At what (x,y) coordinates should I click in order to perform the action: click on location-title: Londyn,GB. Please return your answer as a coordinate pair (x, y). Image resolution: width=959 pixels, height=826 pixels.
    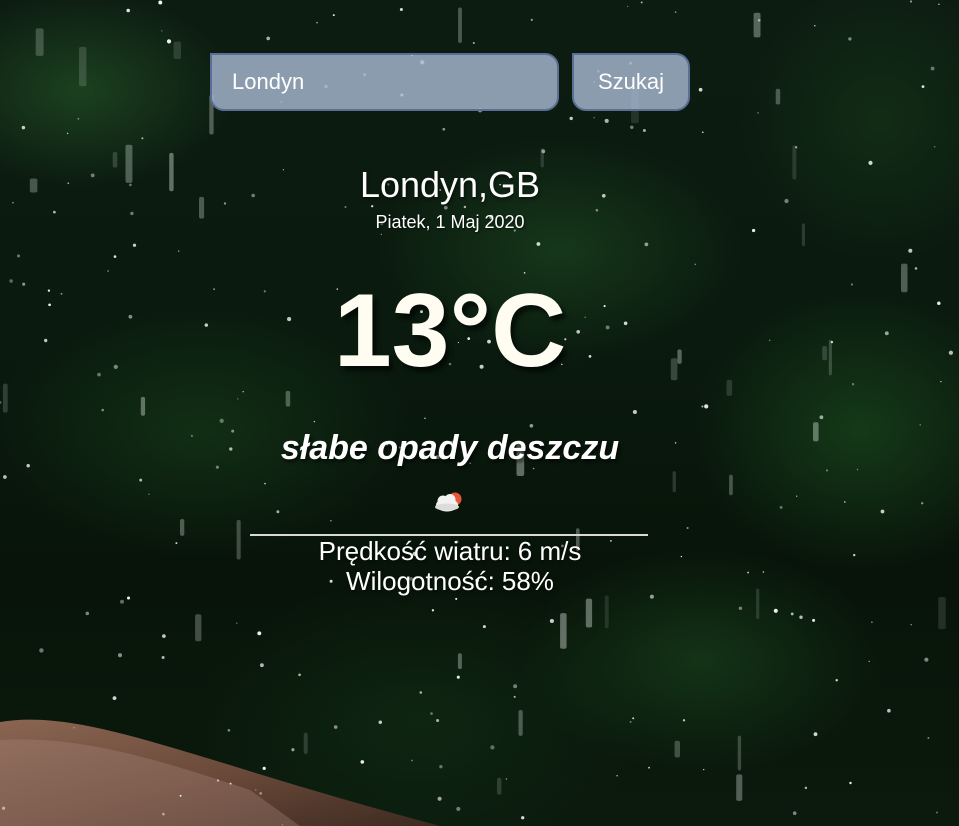
    Looking at the image, I should click on (450, 184).